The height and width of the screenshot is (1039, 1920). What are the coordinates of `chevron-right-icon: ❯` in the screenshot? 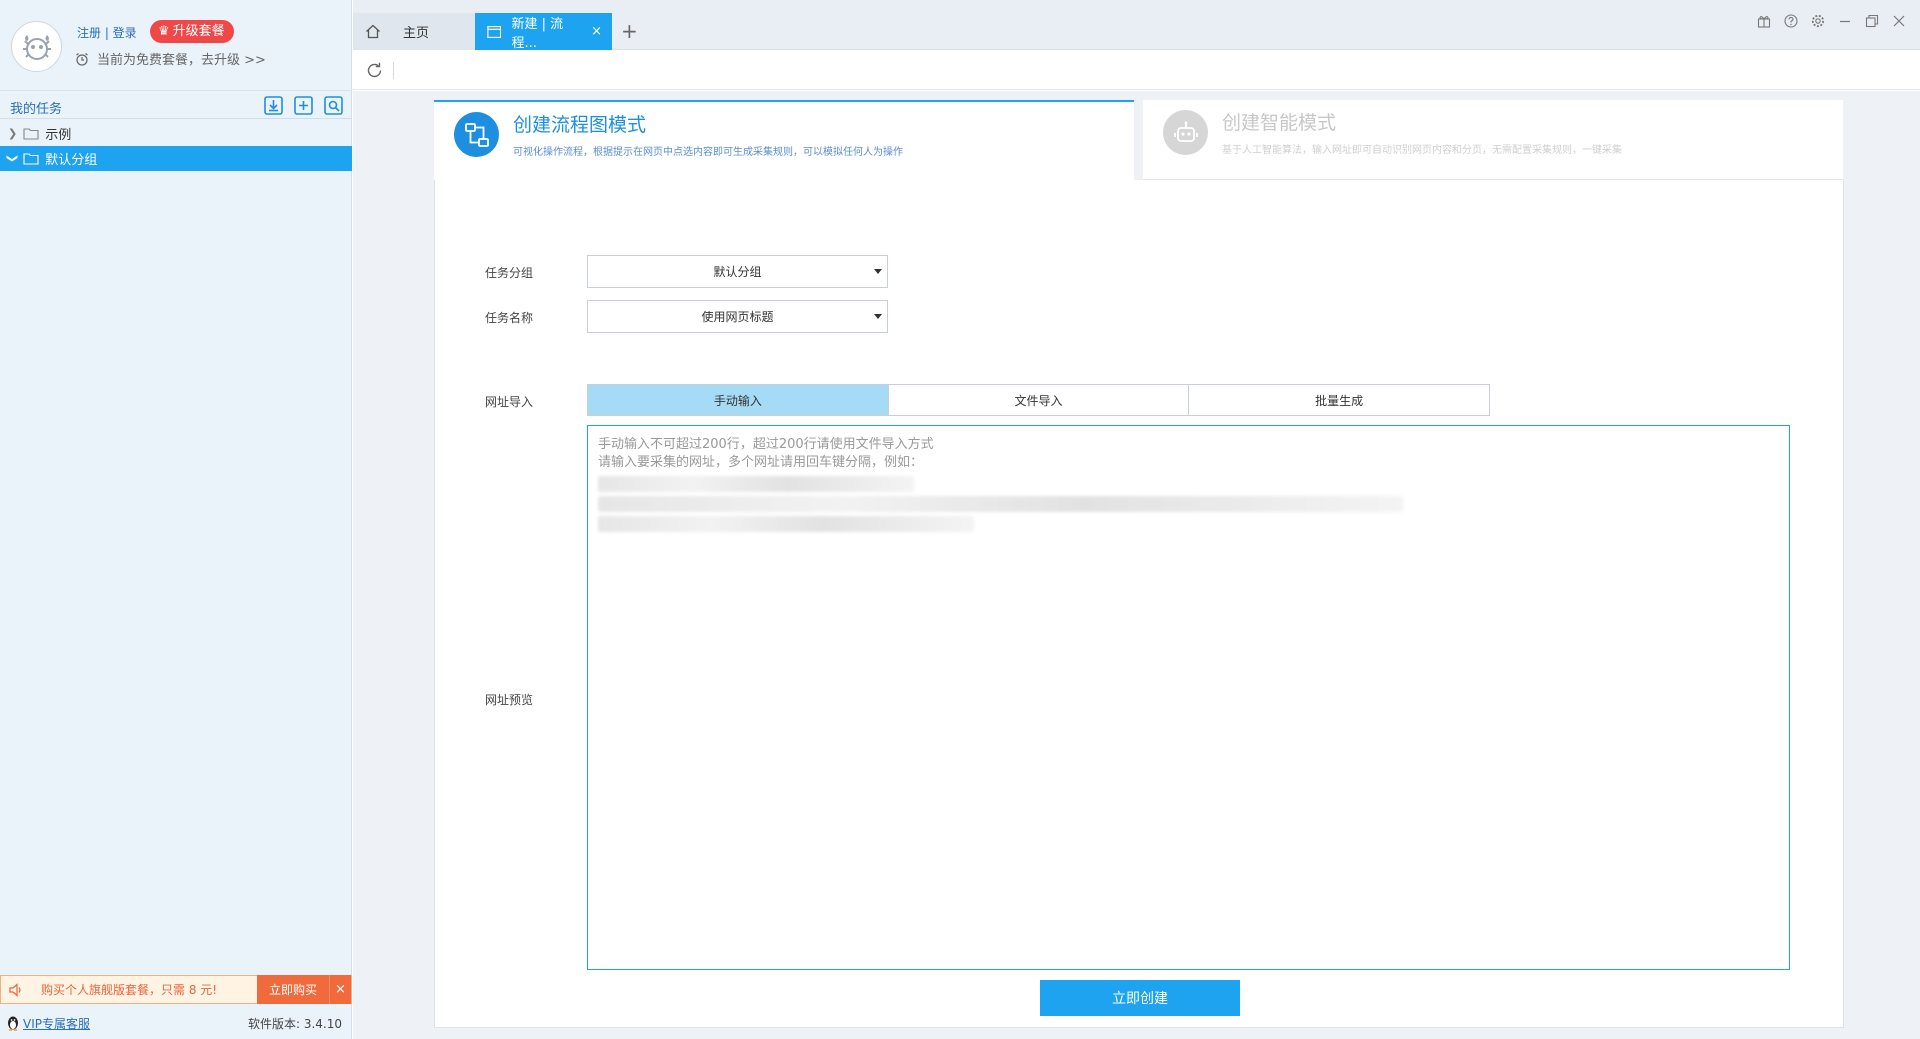 It's located at (12, 133).